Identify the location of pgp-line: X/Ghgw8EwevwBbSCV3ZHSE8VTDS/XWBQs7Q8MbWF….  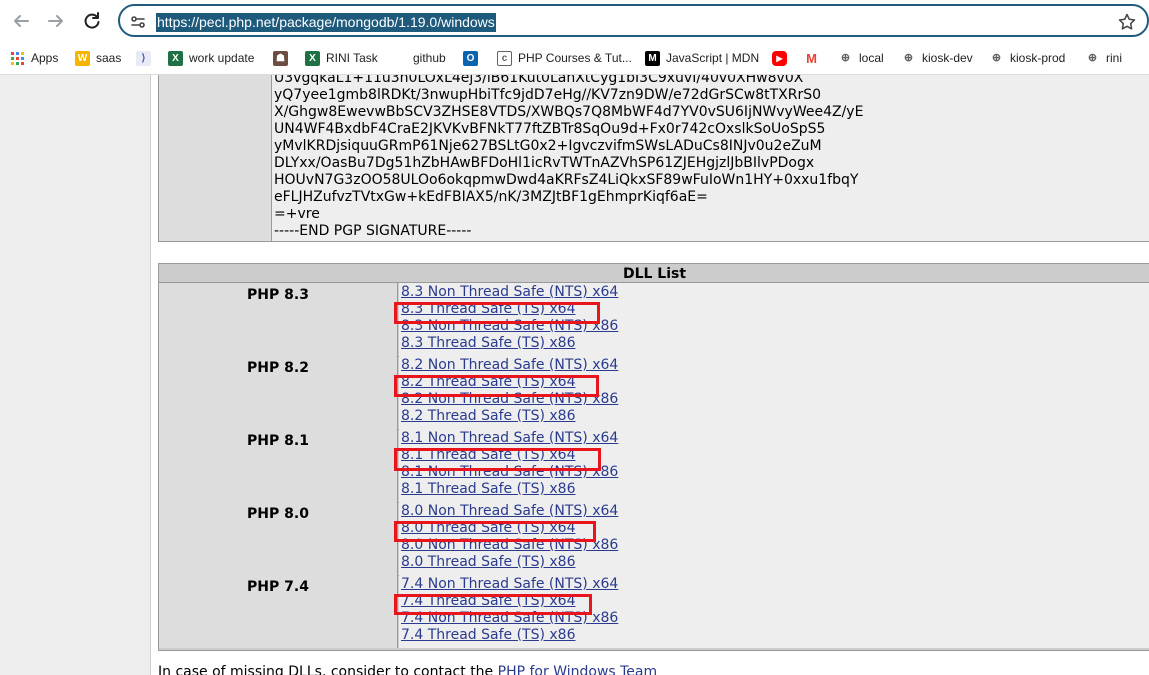
(569, 112).